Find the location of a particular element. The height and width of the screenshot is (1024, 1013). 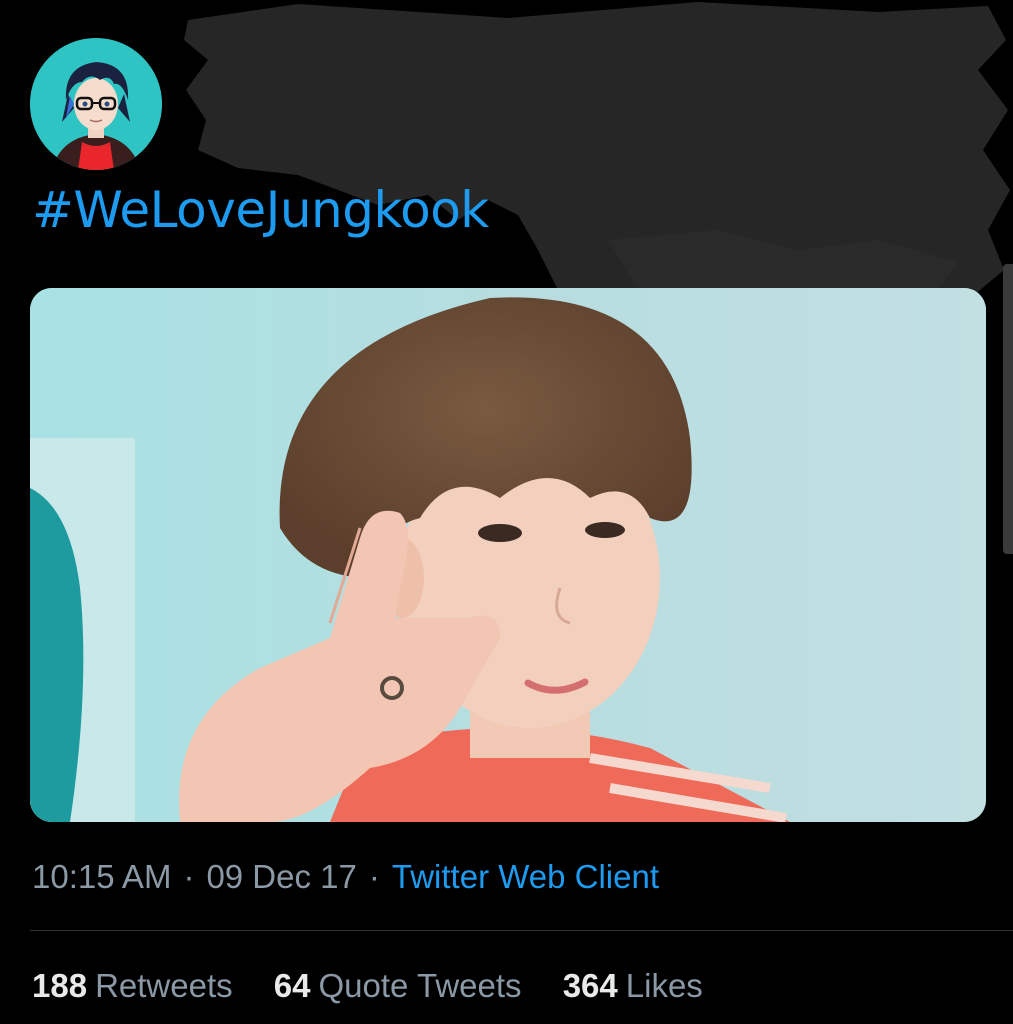

likes-stat: 364 Likes is located at coordinates (633, 985).